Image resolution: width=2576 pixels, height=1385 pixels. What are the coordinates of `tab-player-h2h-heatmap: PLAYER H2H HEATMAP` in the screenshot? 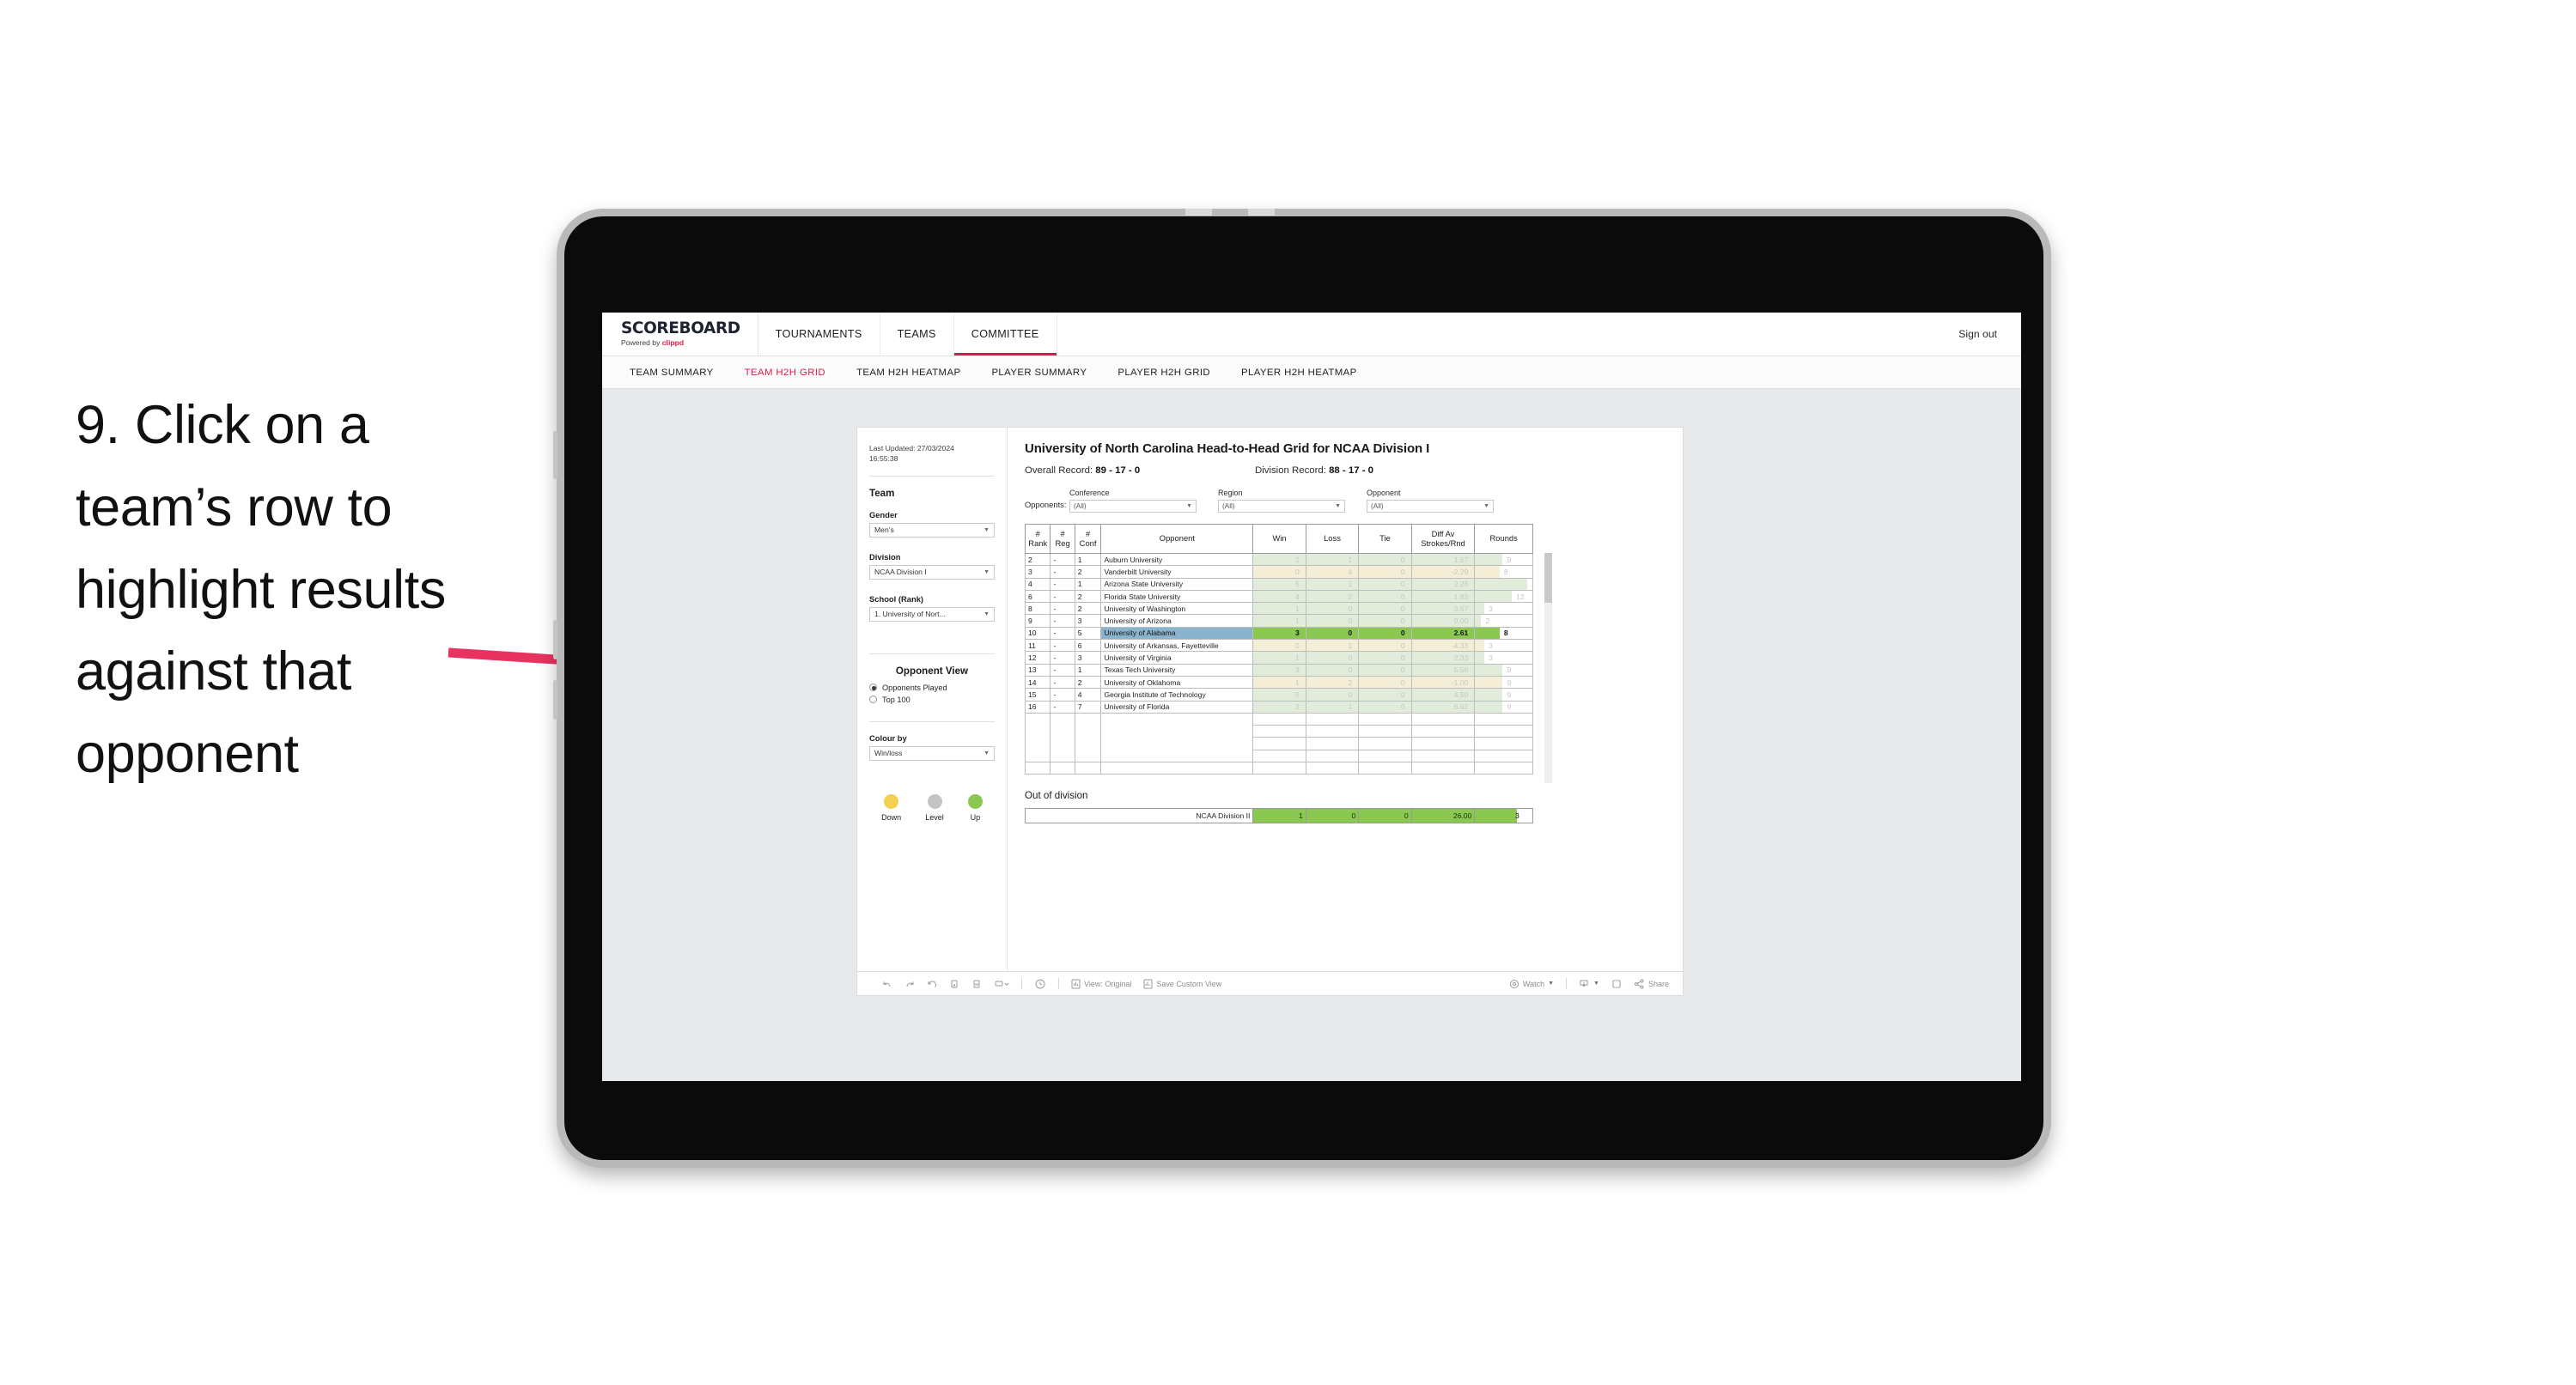 It's located at (1299, 373).